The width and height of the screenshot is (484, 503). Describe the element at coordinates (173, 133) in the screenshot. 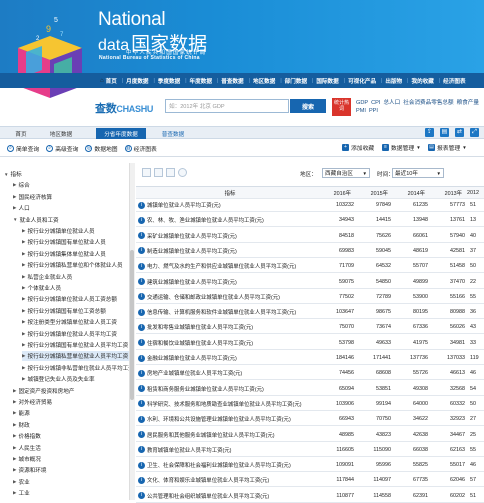

I see `tab-census: 普查数据` at that location.